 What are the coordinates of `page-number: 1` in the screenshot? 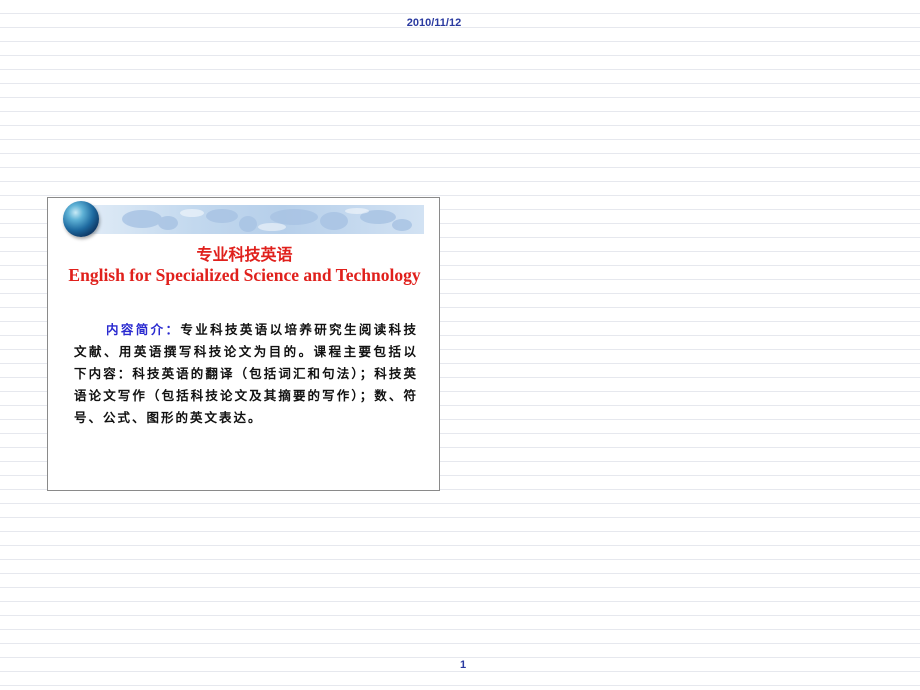 It's located at (463, 665).